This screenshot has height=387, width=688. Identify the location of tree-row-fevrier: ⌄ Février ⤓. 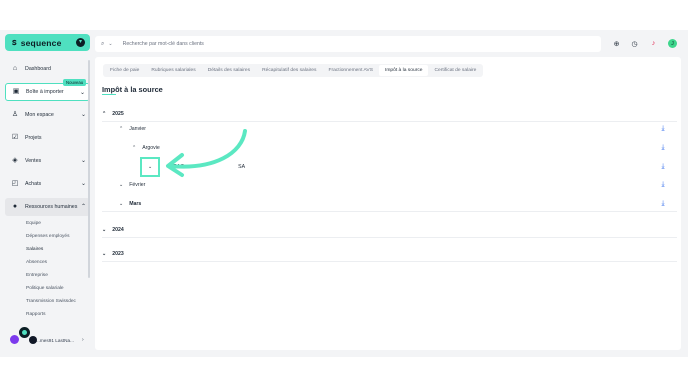
(389, 185).